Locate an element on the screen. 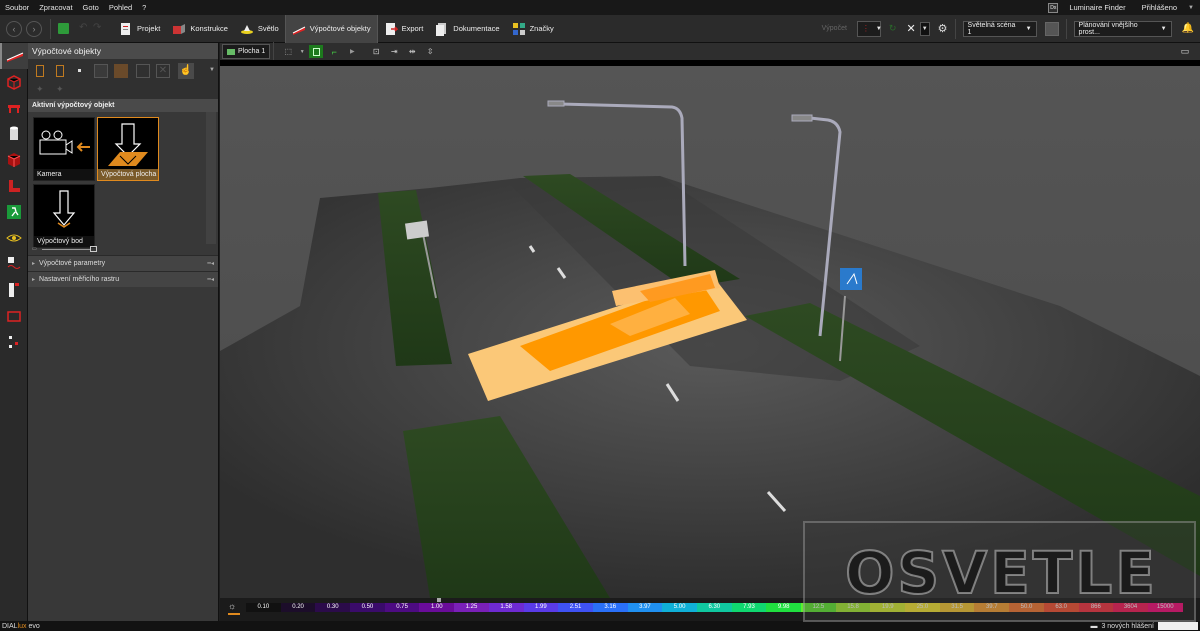 The height and width of the screenshot is (631, 1200). marks-icon is located at coordinates (519, 29).